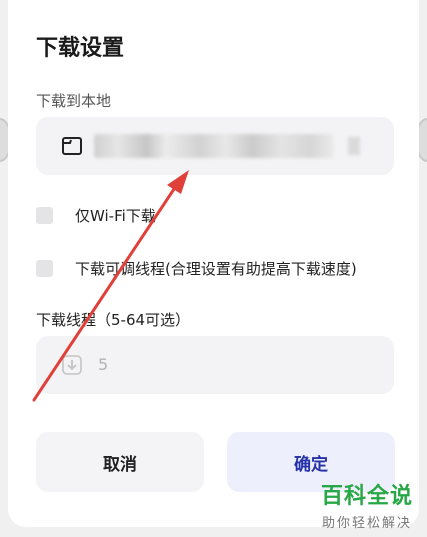 This screenshot has height=537, width=427. I want to click on watermark: 百科全说 助你轻松解决, so click(367, 504).